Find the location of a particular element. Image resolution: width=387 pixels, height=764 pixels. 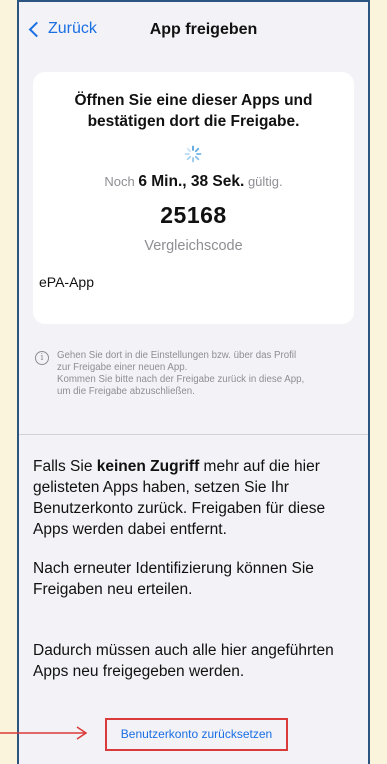

page-title: App freigeben is located at coordinates (203, 29).